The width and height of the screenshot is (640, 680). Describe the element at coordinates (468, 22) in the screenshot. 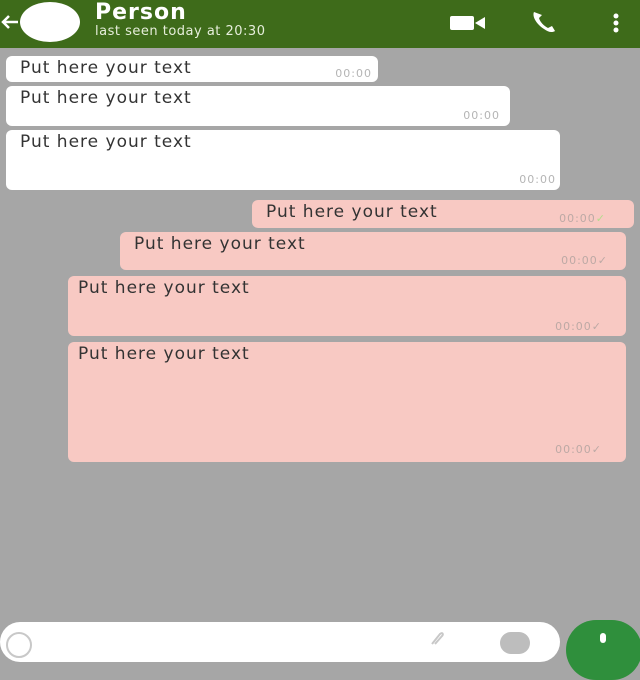

I see `video-camera-icon` at that location.